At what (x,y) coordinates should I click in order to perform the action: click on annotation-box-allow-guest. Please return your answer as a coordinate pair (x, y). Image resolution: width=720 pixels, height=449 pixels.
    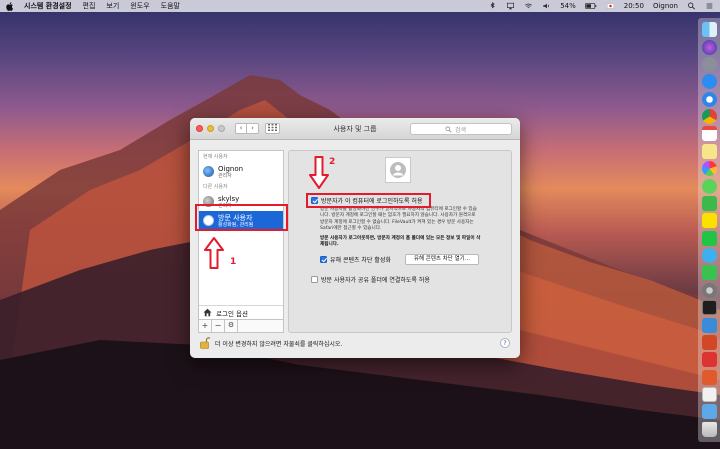
    Looking at the image, I should click on (368, 200).